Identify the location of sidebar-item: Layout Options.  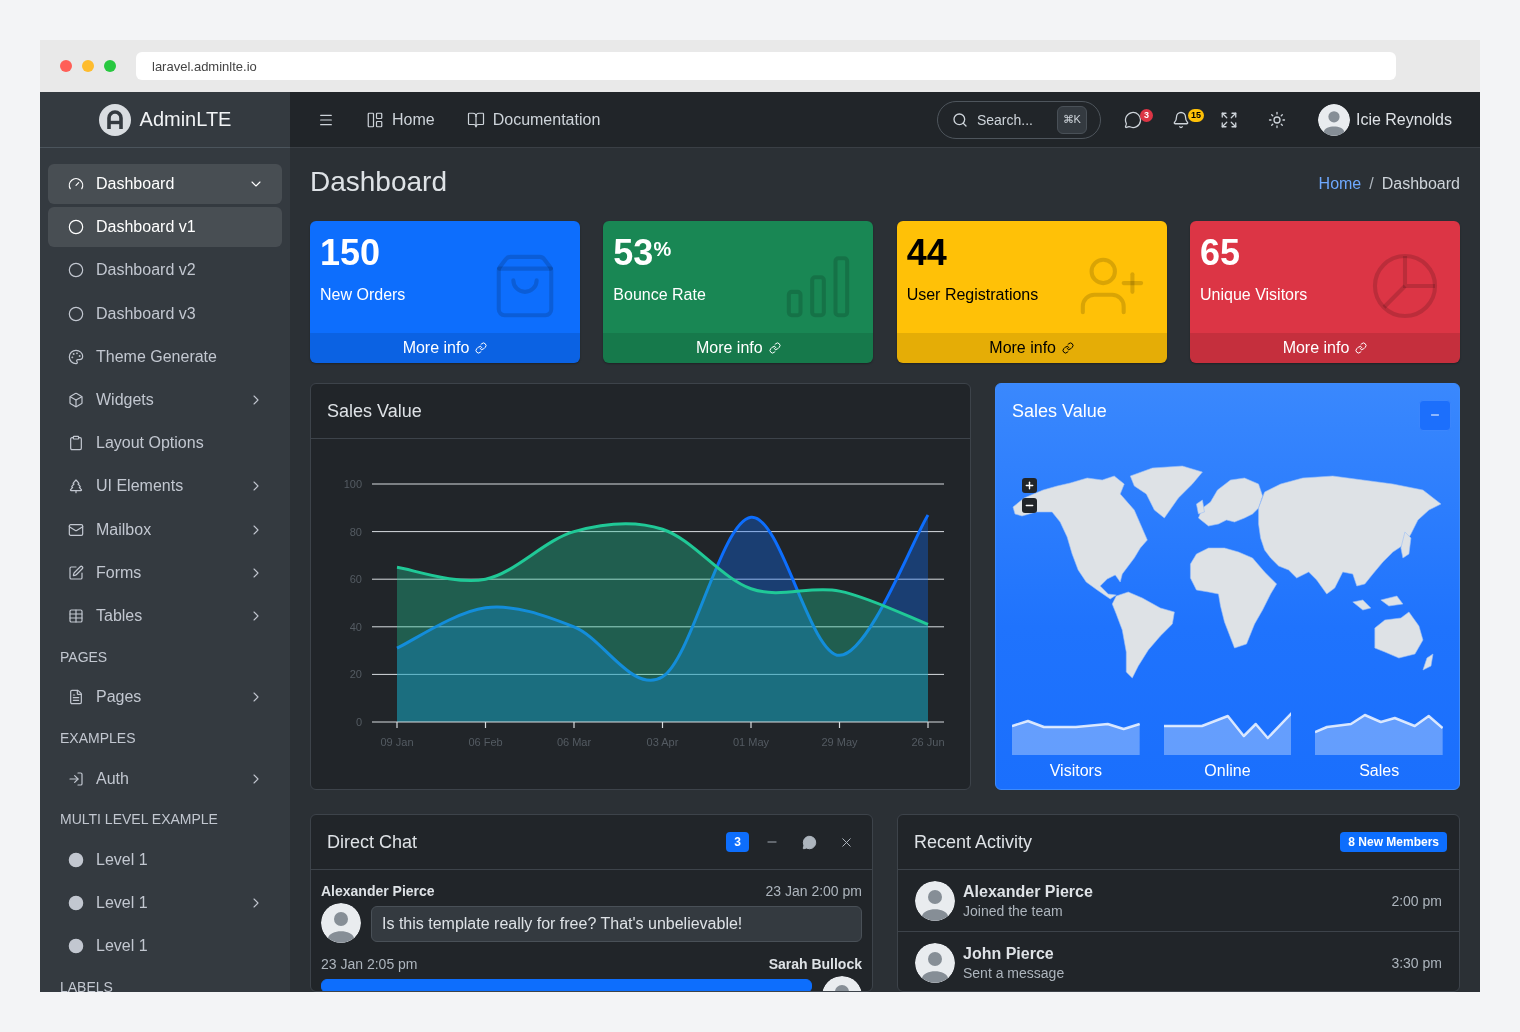
(165, 443).